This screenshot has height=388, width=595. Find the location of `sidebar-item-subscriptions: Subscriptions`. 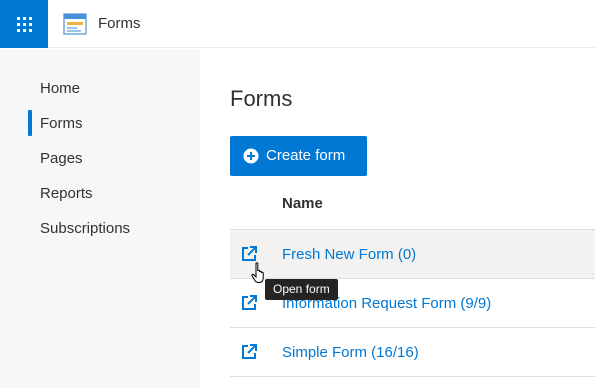

sidebar-item-subscriptions: Subscriptions is located at coordinates (100, 228).